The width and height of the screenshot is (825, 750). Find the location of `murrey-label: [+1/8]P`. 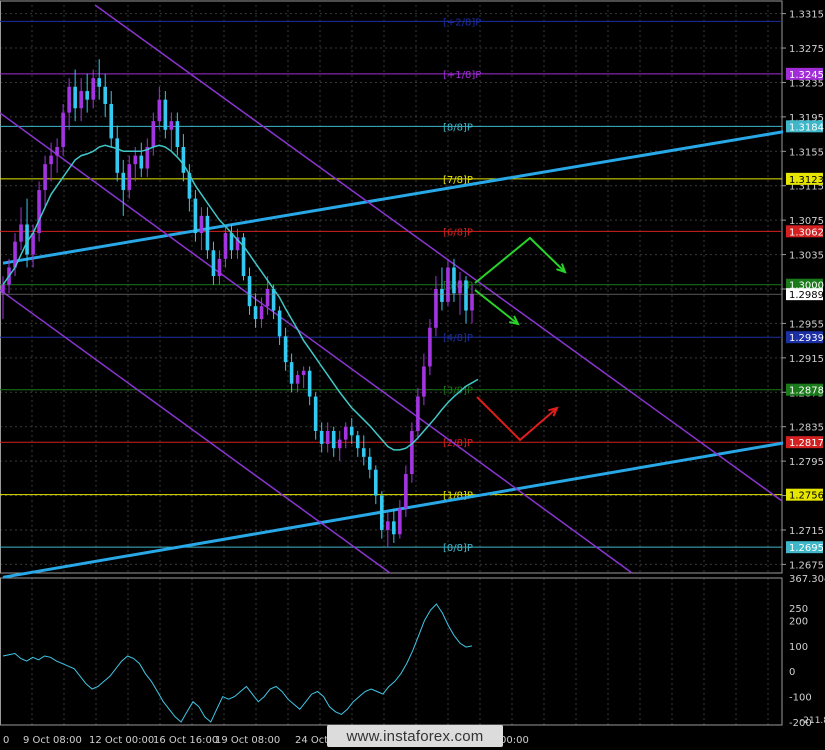

murrey-label: [+1/8]P is located at coordinates (462, 75).